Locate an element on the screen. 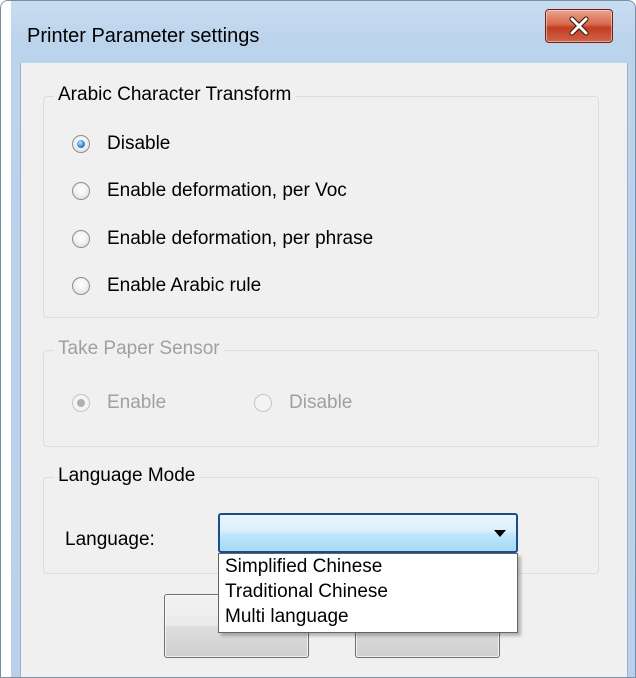  take-paper-sensor-group: Take Paper Sensor Enable Disable is located at coordinates (321, 392).